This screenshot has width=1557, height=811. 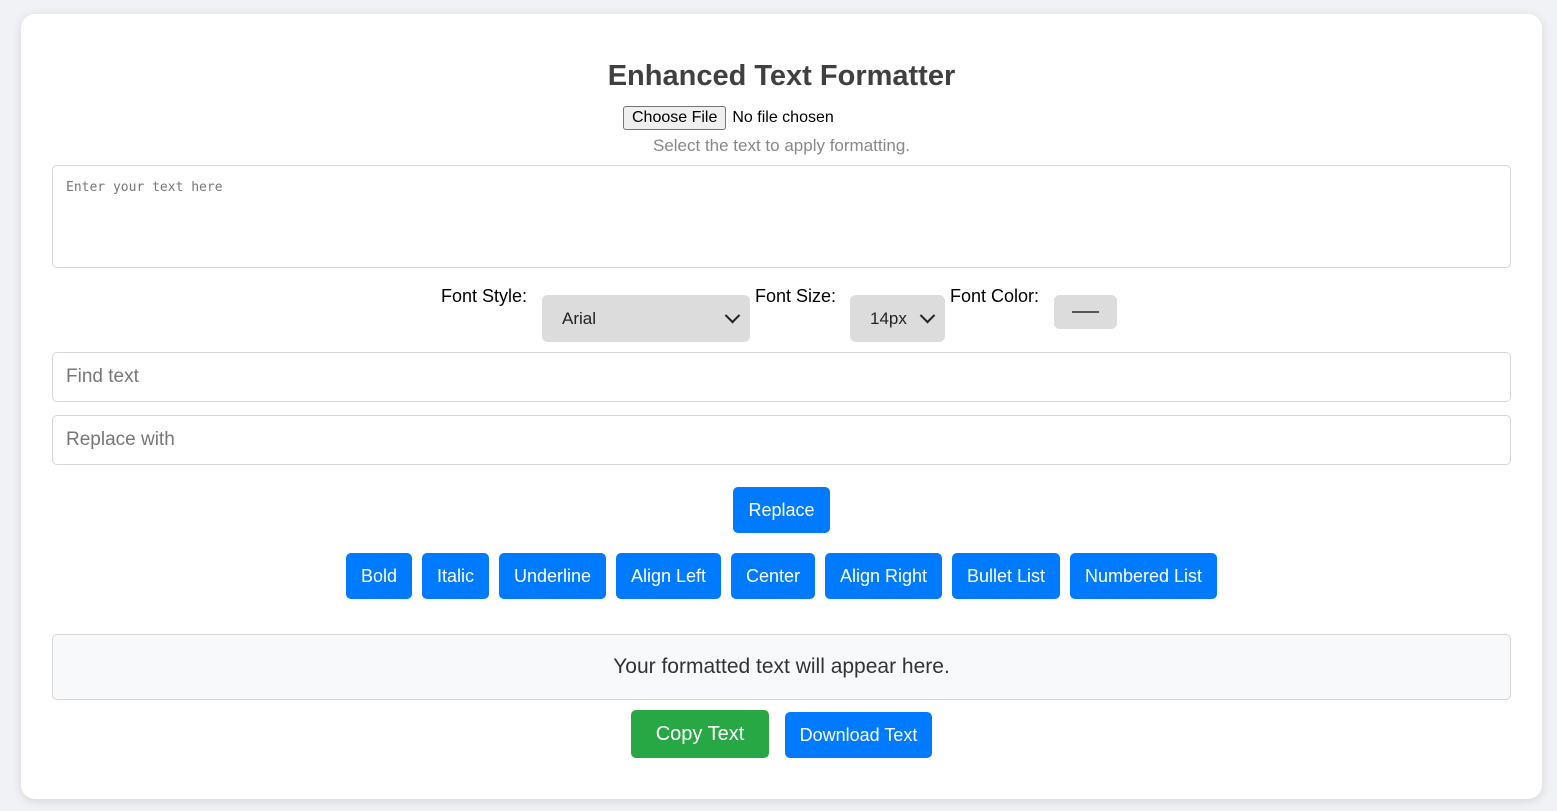 What do you see at coordinates (781, 216) in the screenshot?
I see `text-editor` at bounding box center [781, 216].